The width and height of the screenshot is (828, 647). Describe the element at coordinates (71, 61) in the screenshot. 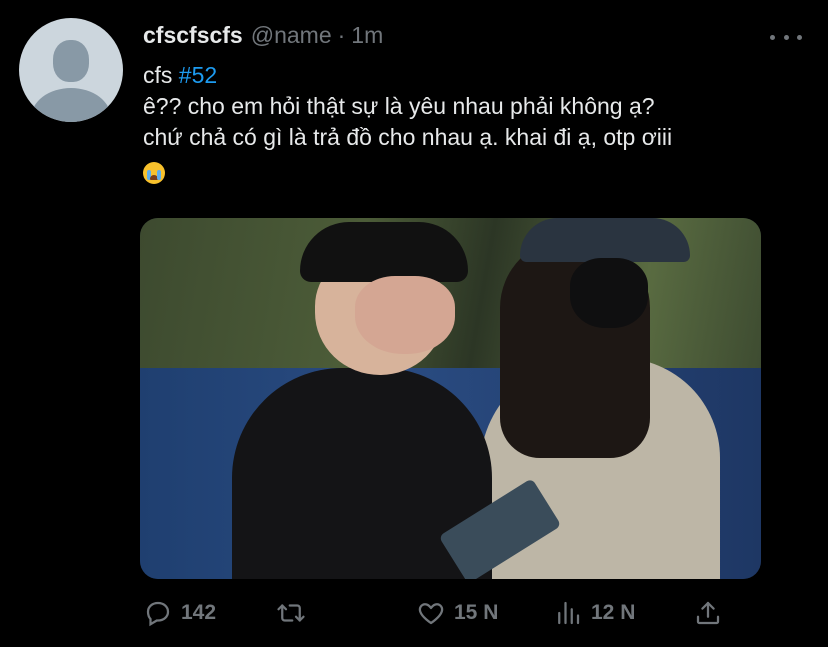

I see `avatar-head-shape` at that location.